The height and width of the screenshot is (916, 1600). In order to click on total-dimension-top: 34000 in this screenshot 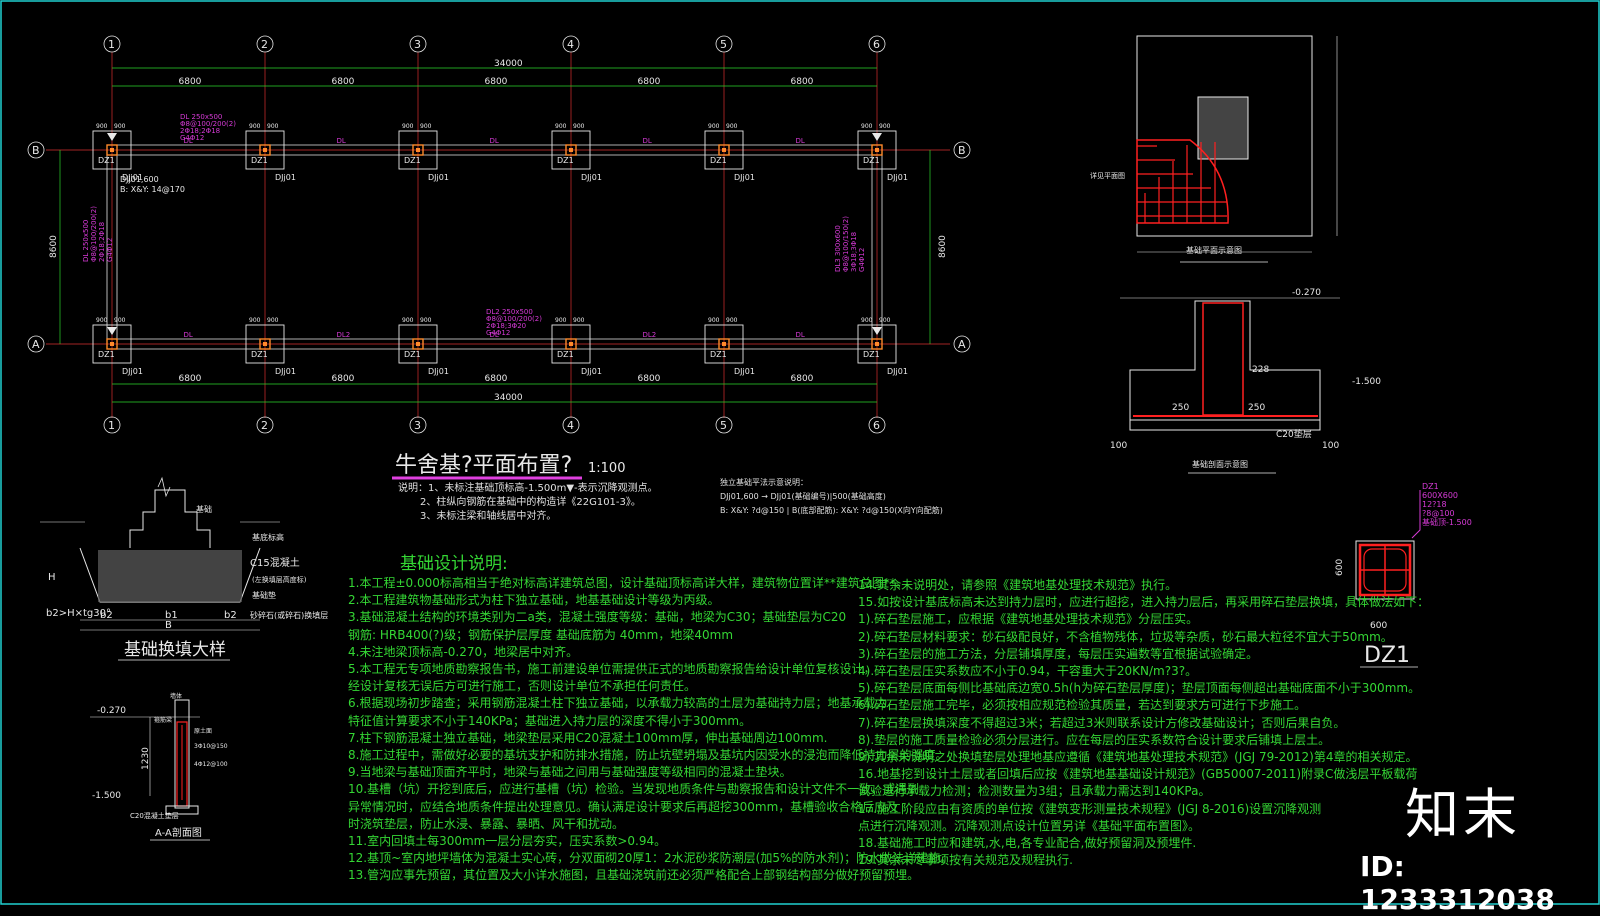, I will do `click(508, 64)`.